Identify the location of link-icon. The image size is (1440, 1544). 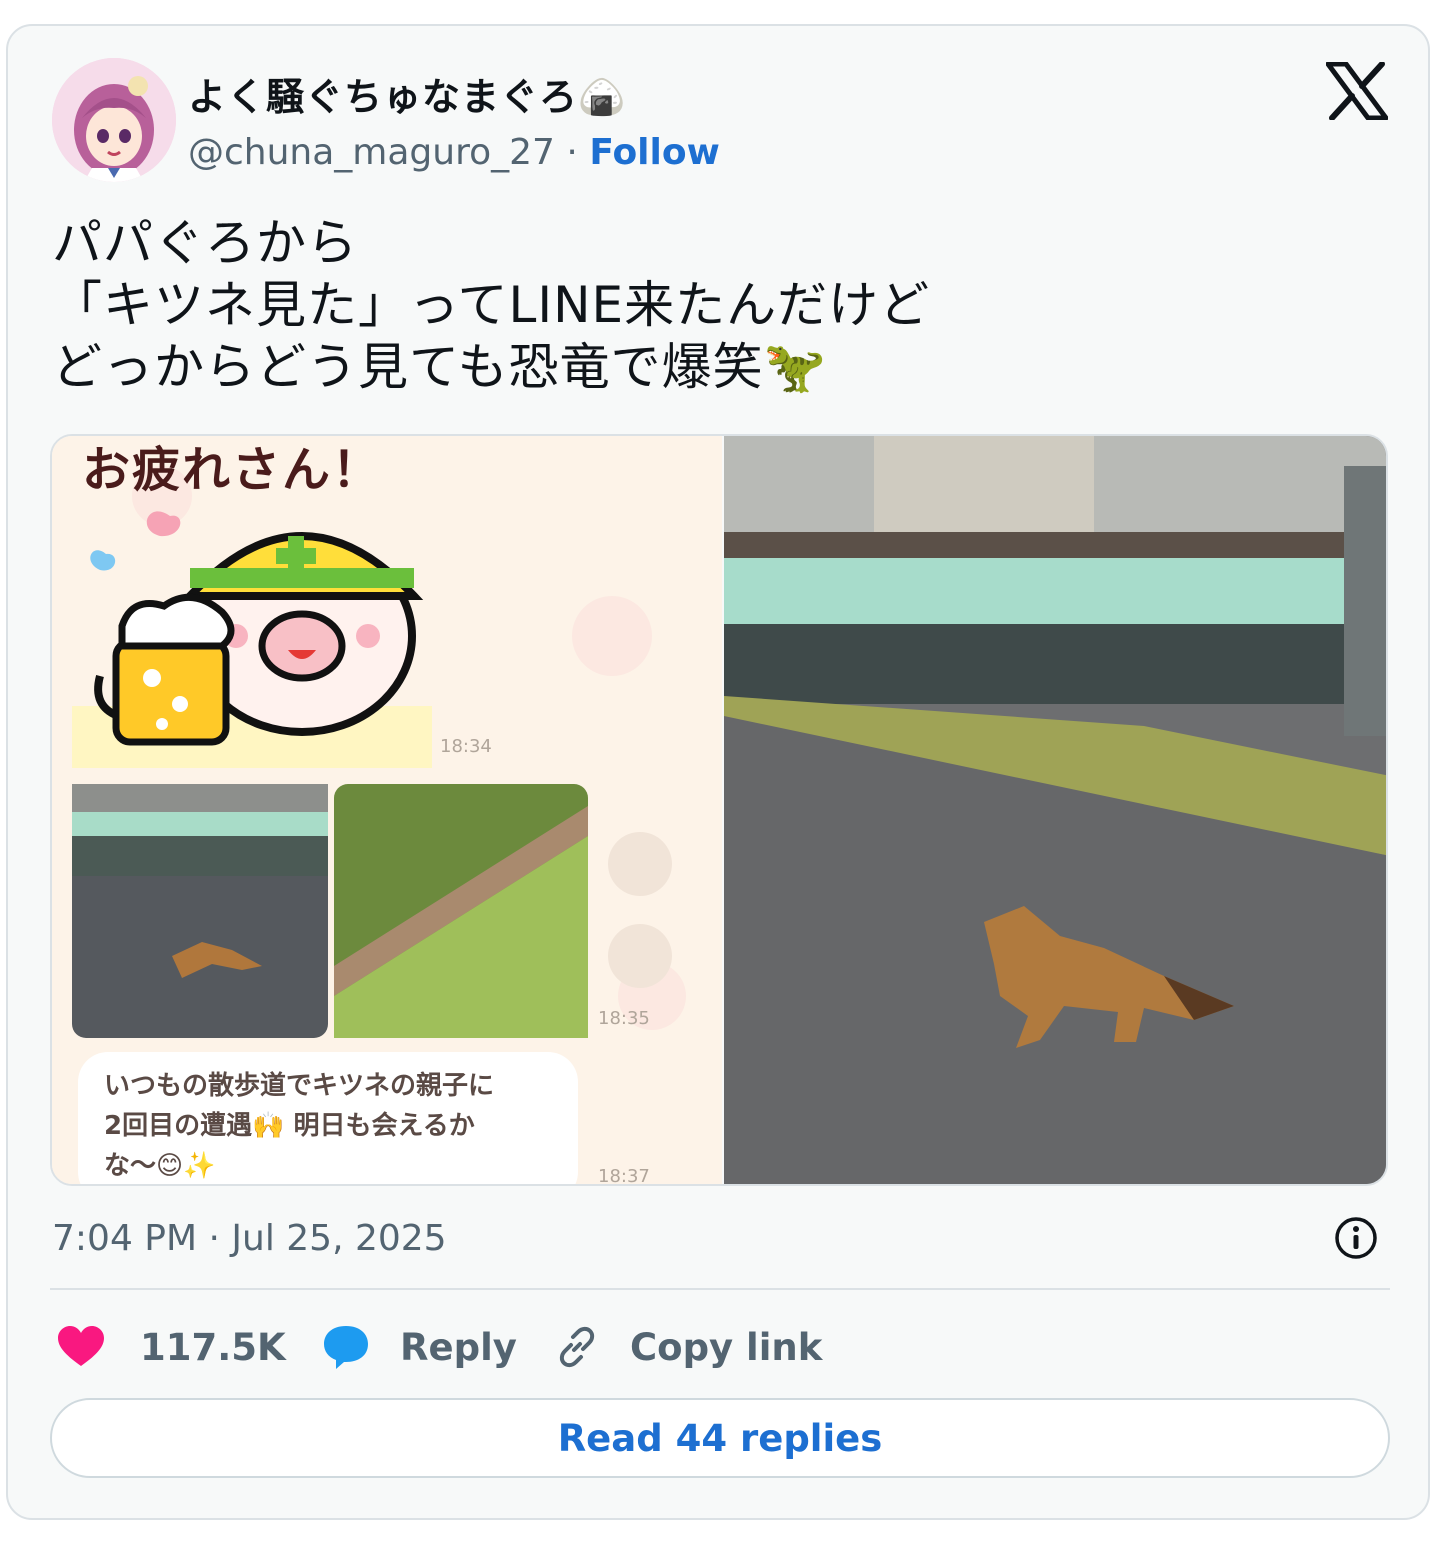
(577, 1347).